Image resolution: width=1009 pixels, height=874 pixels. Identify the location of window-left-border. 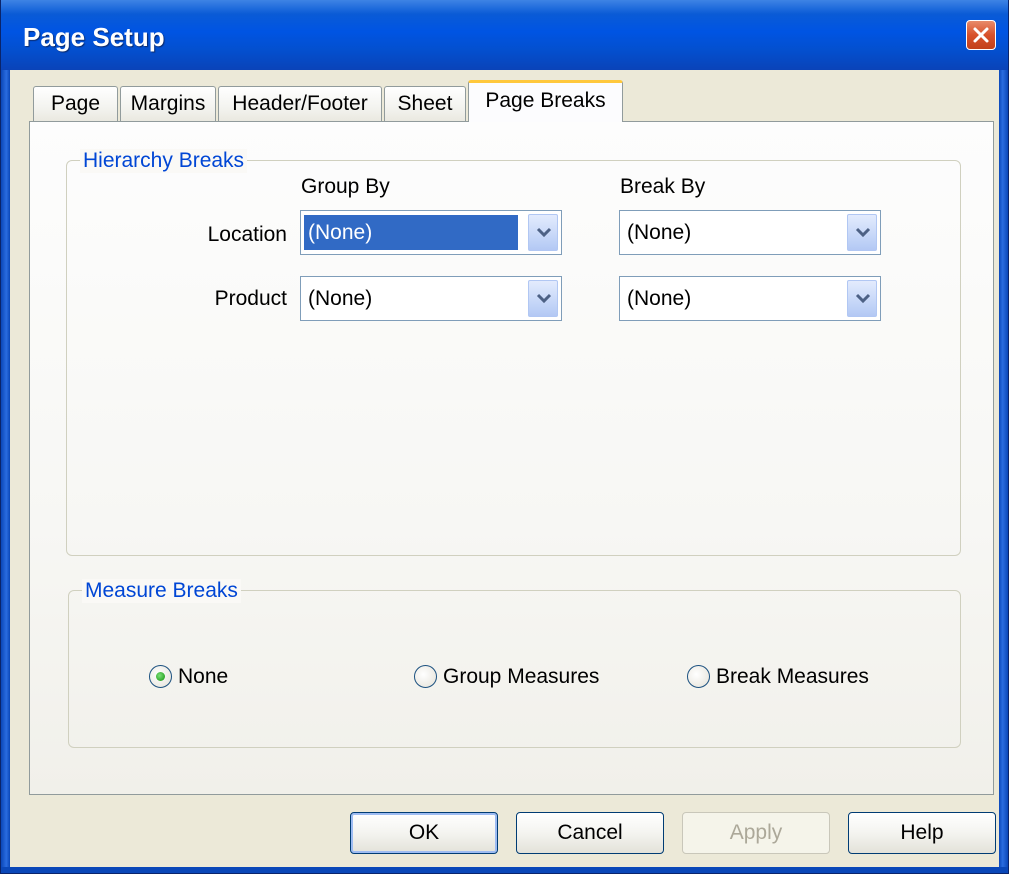
(5, 471).